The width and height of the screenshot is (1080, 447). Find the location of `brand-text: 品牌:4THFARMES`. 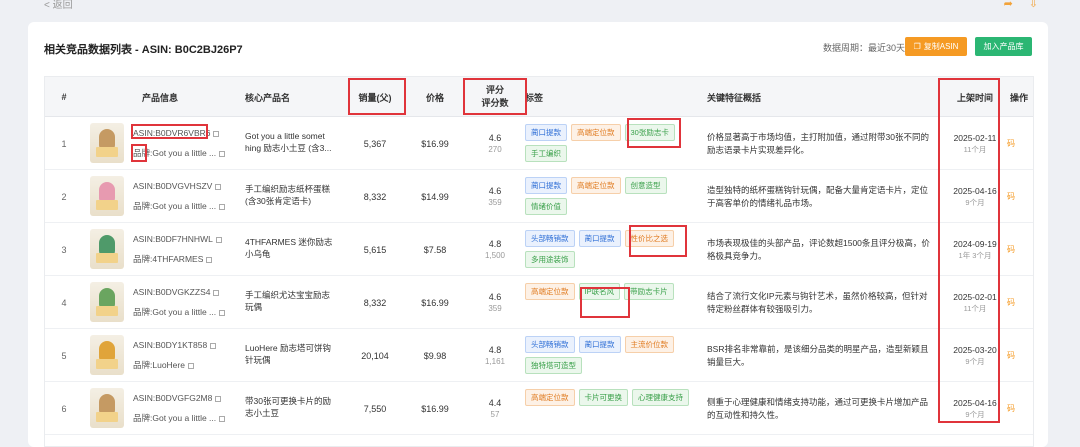

brand-text: 品牌:4THFARMES is located at coordinates (168, 259).